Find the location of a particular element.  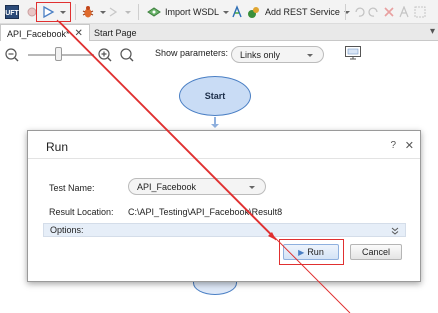

test-name-label: Test Name: is located at coordinates (72, 188).